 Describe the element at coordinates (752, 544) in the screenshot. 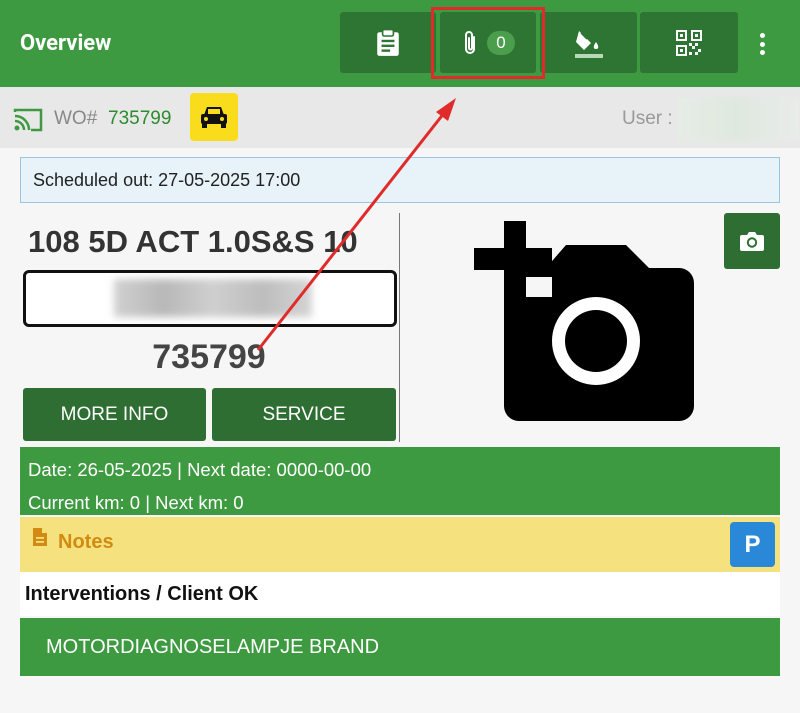

I see `parking-badge: P` at that location.